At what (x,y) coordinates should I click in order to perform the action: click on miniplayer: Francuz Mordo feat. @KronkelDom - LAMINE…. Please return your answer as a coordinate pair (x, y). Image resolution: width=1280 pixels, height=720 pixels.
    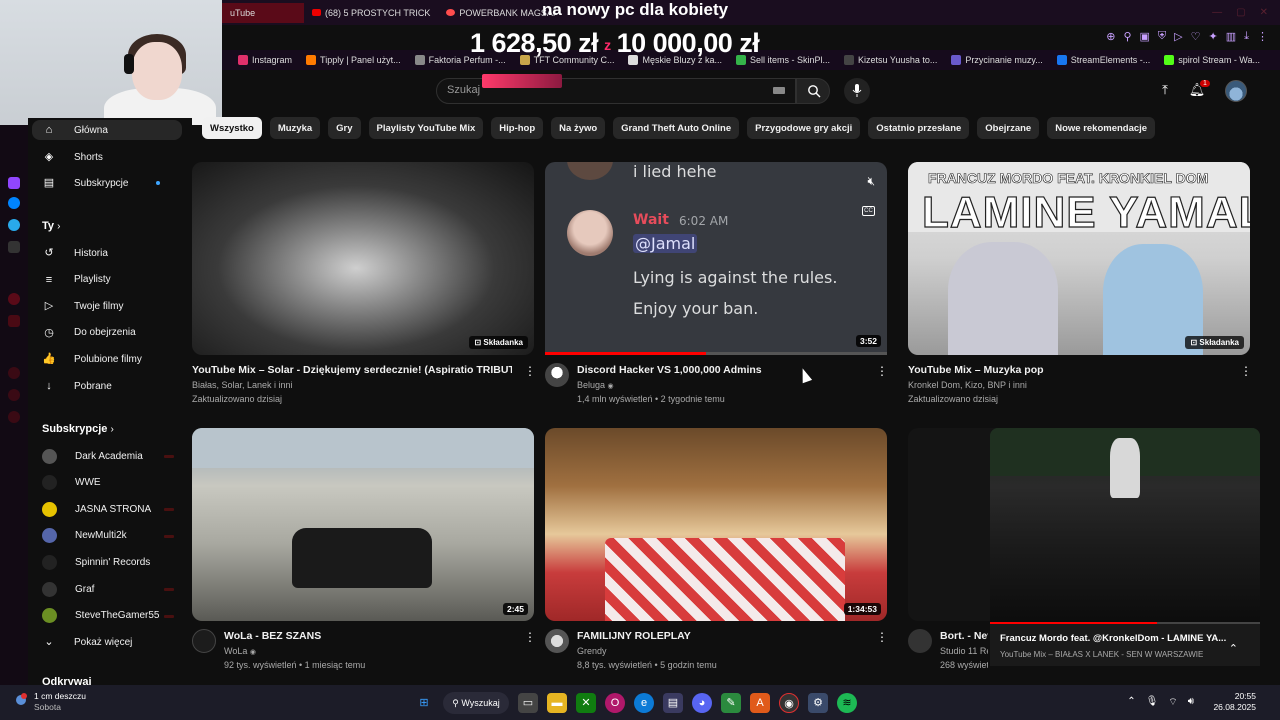
    Looking at the image, I should click on (1125, 547).